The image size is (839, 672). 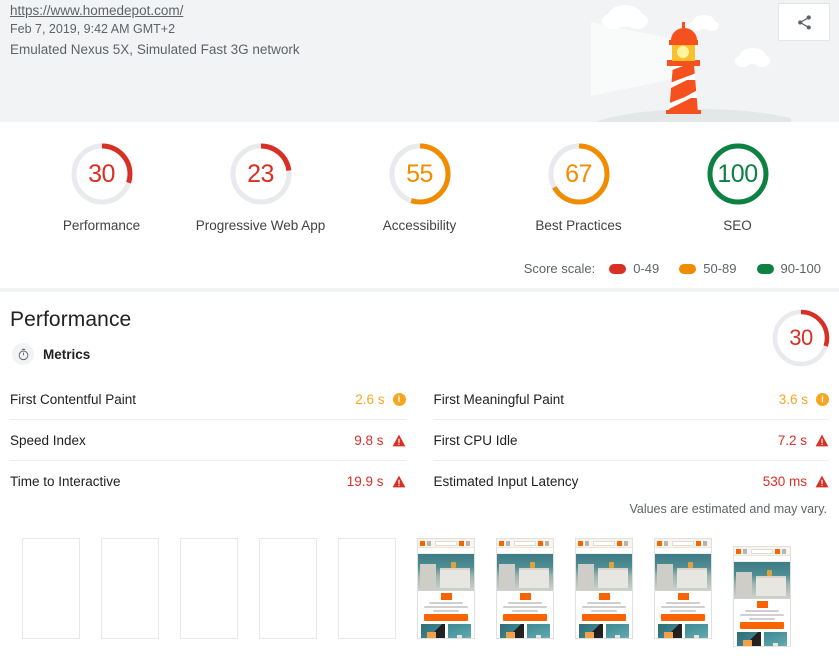 I want to click on gauge-ring: 67, so click(x=579, y=174).